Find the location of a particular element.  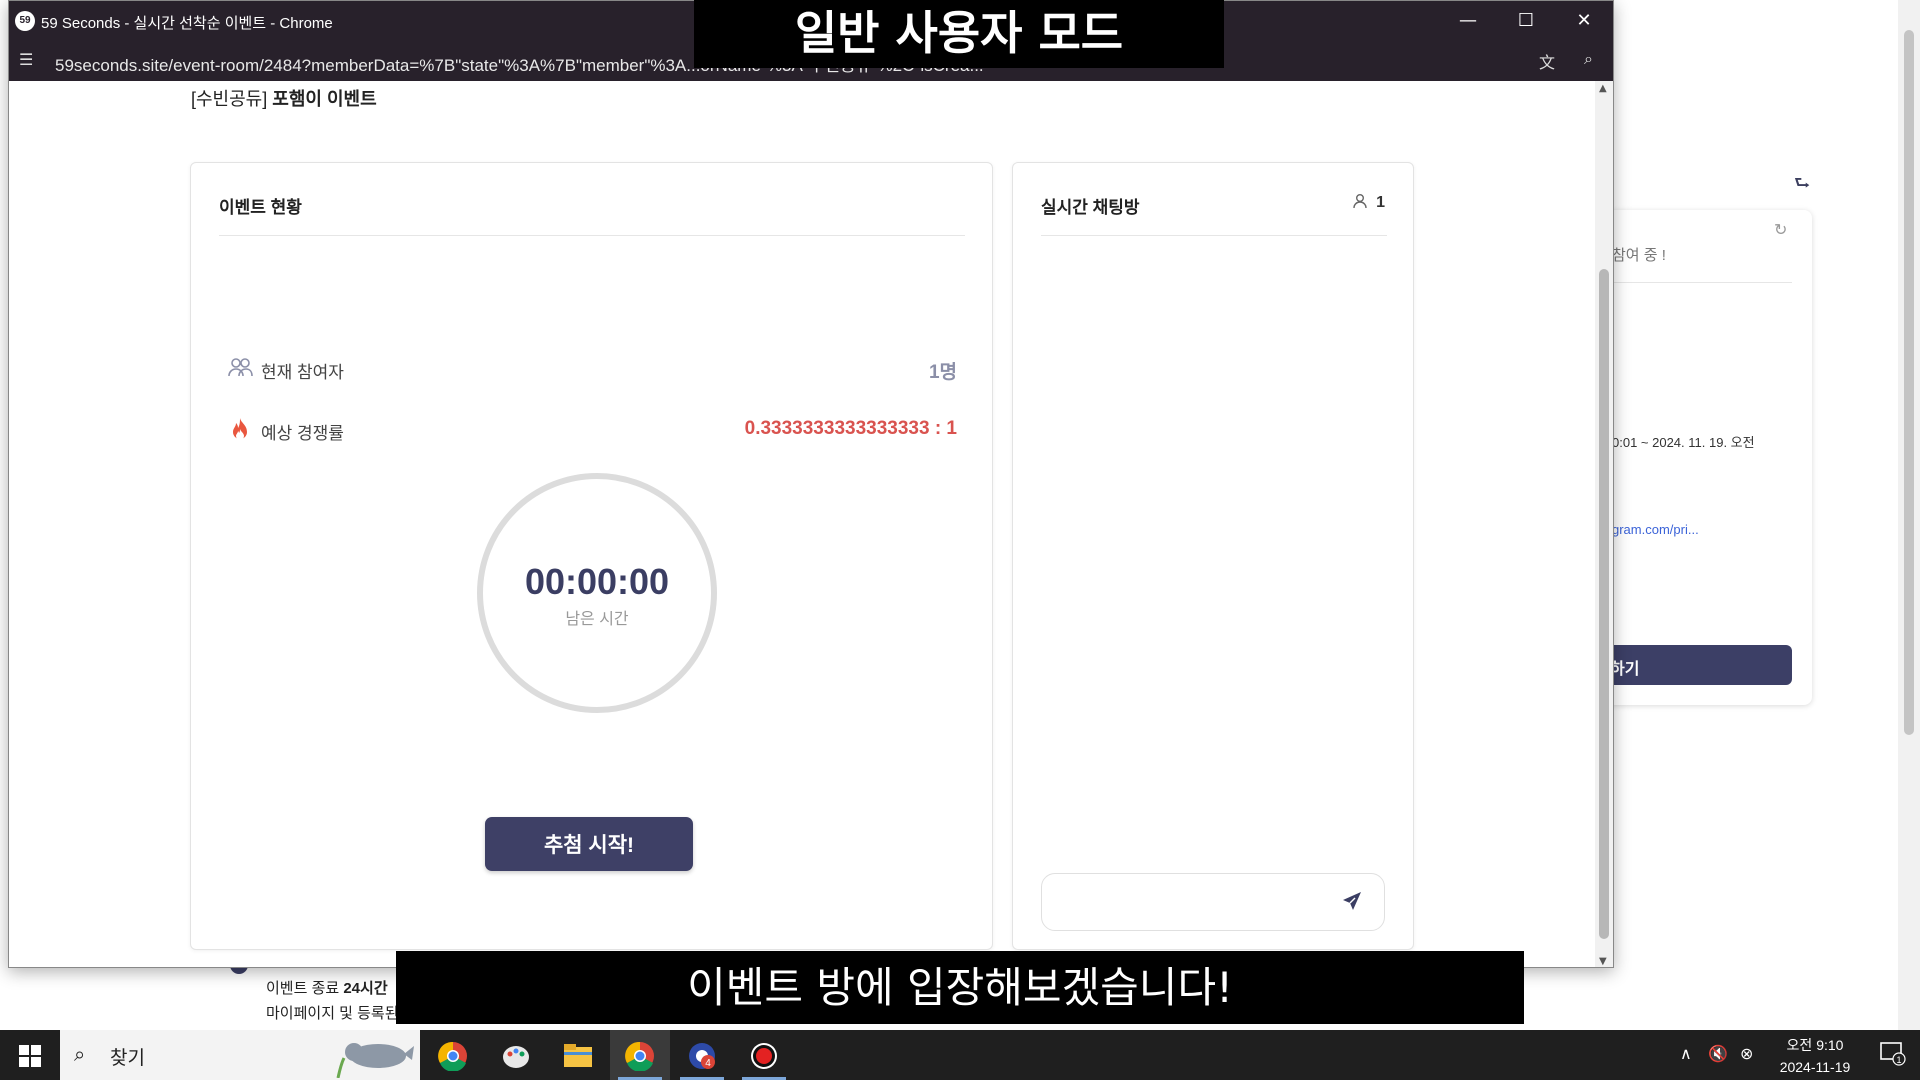

background-note-line1: 이벤트 종료 24시간 is located at coordinates (327, 987).